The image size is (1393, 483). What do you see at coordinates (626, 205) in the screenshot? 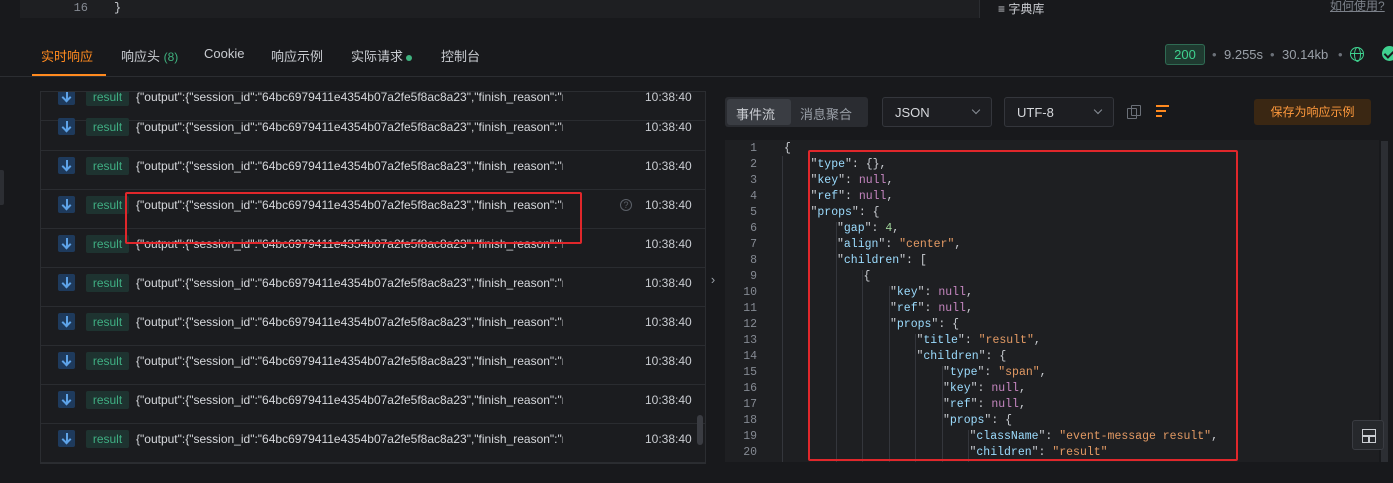
I see `help-icon: ?` at bounding box center [626, 205].